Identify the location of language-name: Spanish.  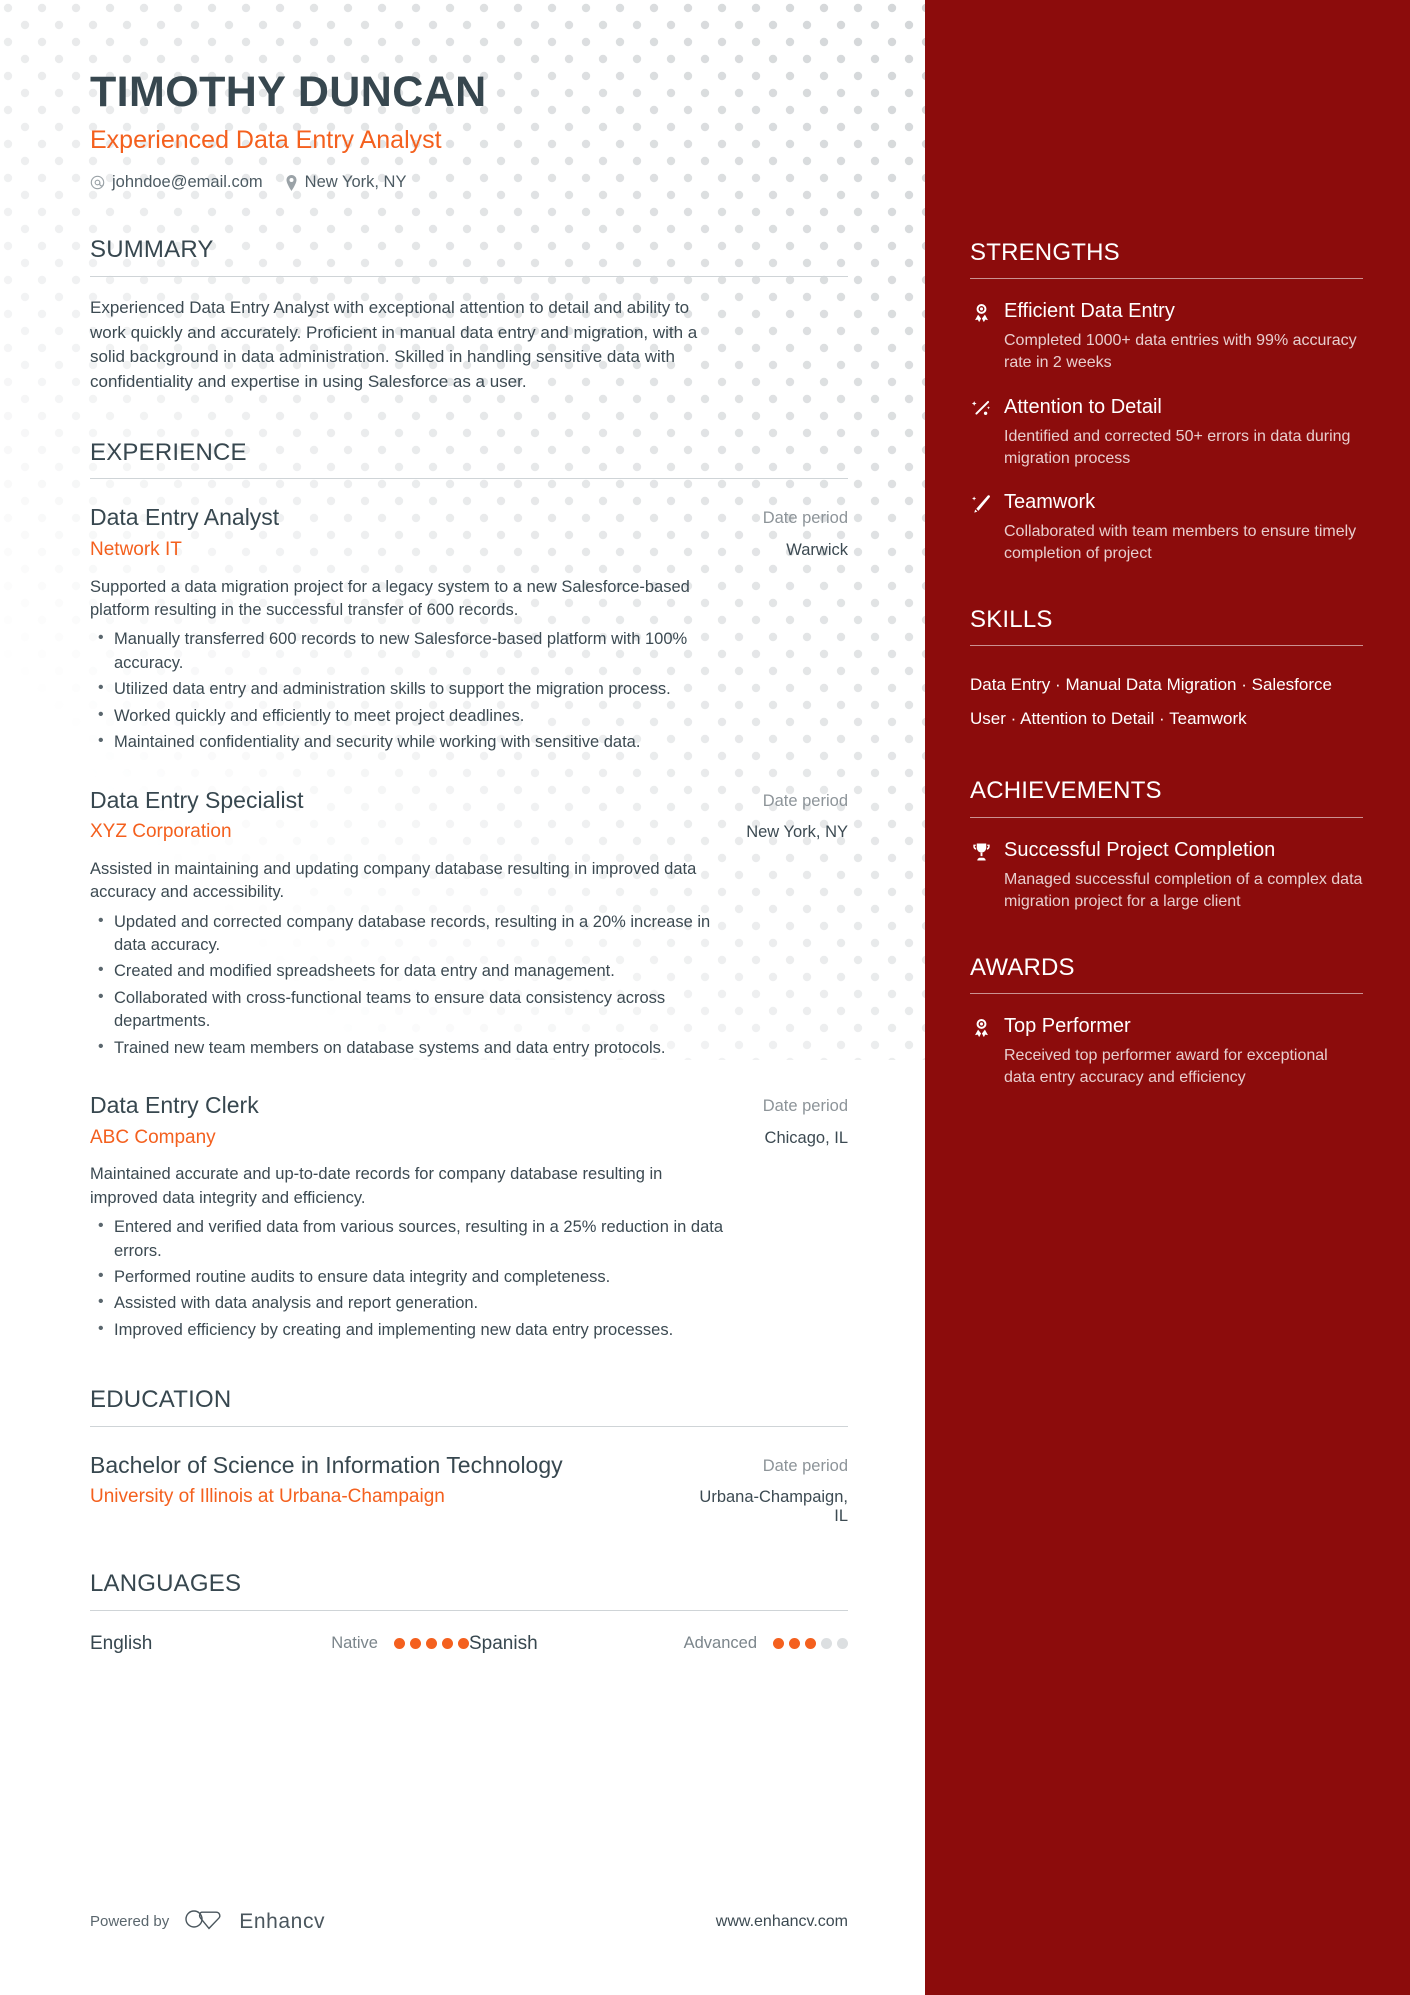
(503, 1643).